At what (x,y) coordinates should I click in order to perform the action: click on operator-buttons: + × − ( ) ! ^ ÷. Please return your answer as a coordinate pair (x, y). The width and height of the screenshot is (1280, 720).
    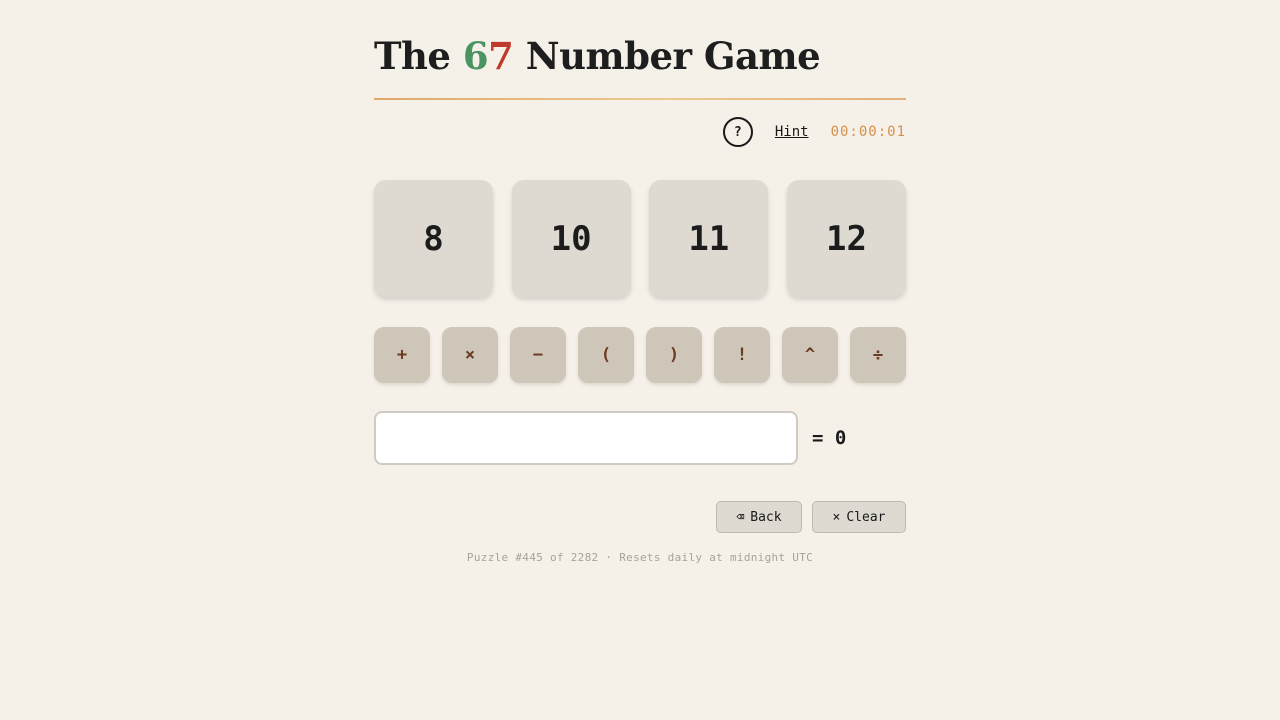
    Looking at the image, I should click on (640, 355).